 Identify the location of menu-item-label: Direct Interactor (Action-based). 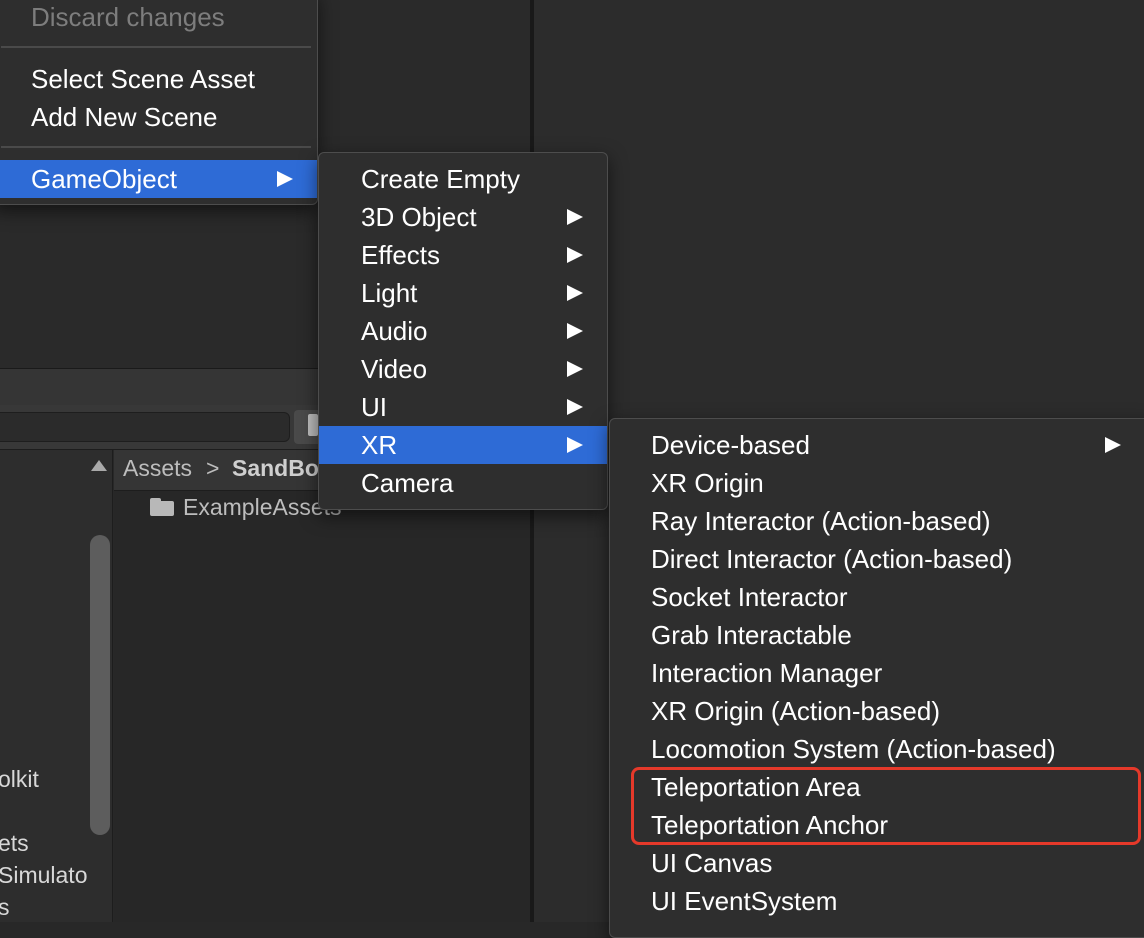
(832, 559).